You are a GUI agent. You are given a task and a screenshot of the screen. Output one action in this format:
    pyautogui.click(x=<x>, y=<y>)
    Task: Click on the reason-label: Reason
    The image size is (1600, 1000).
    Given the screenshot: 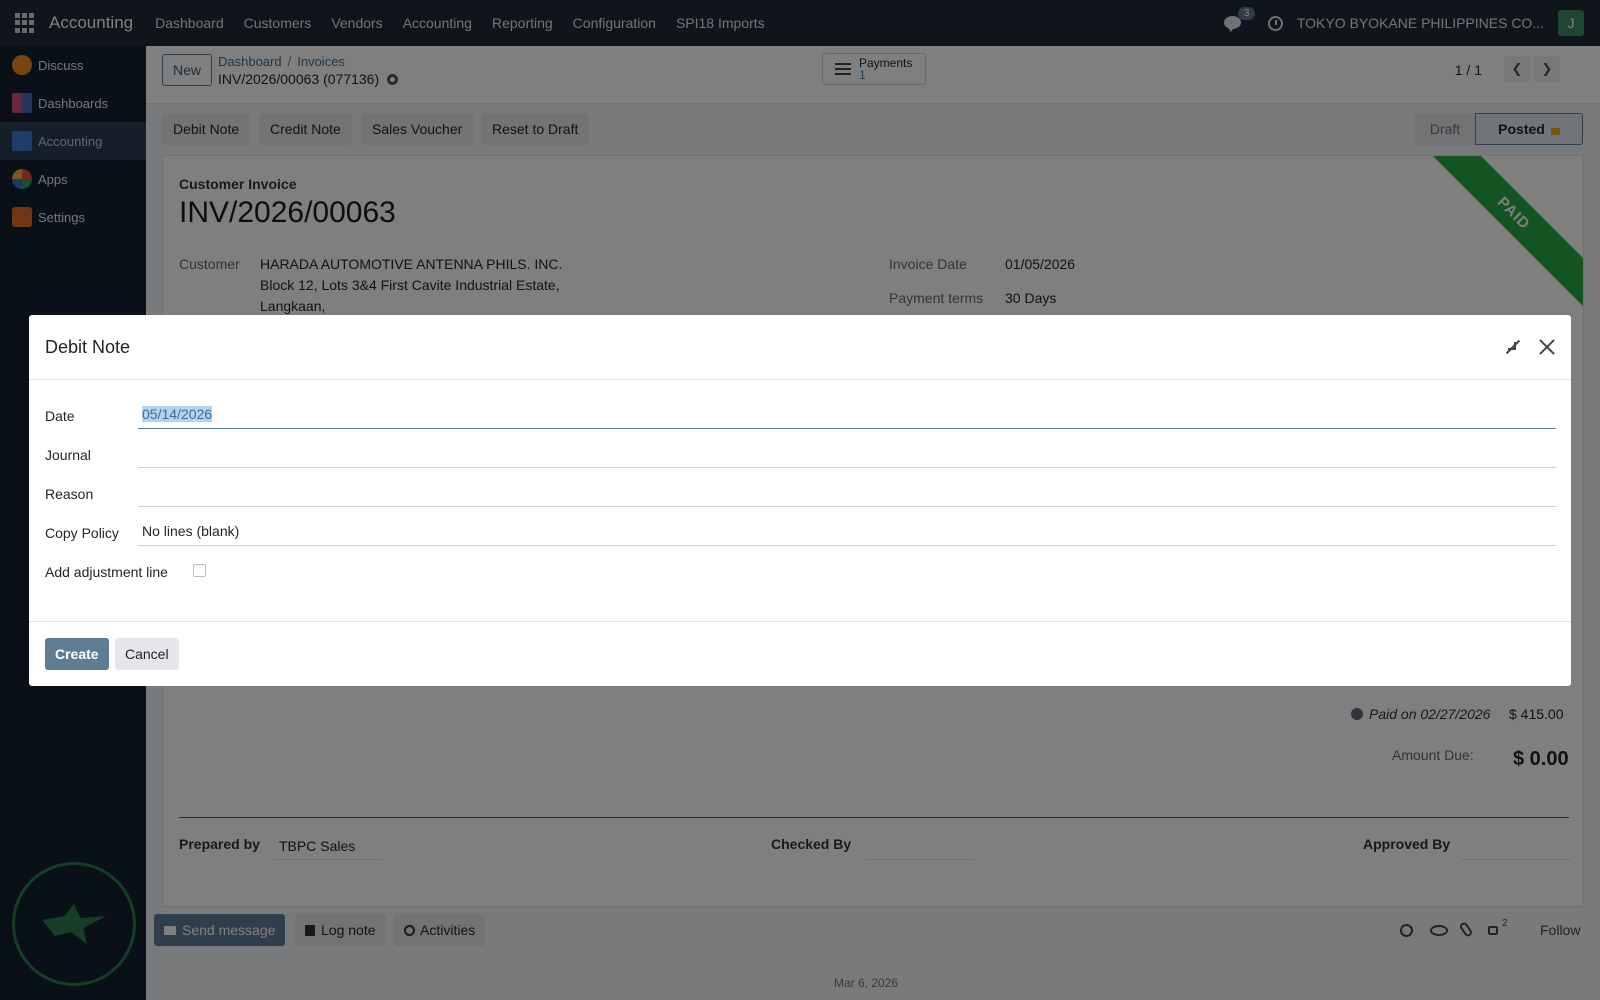 What is the action you would take?
    pyautogui.click(x=69, y=494)
    